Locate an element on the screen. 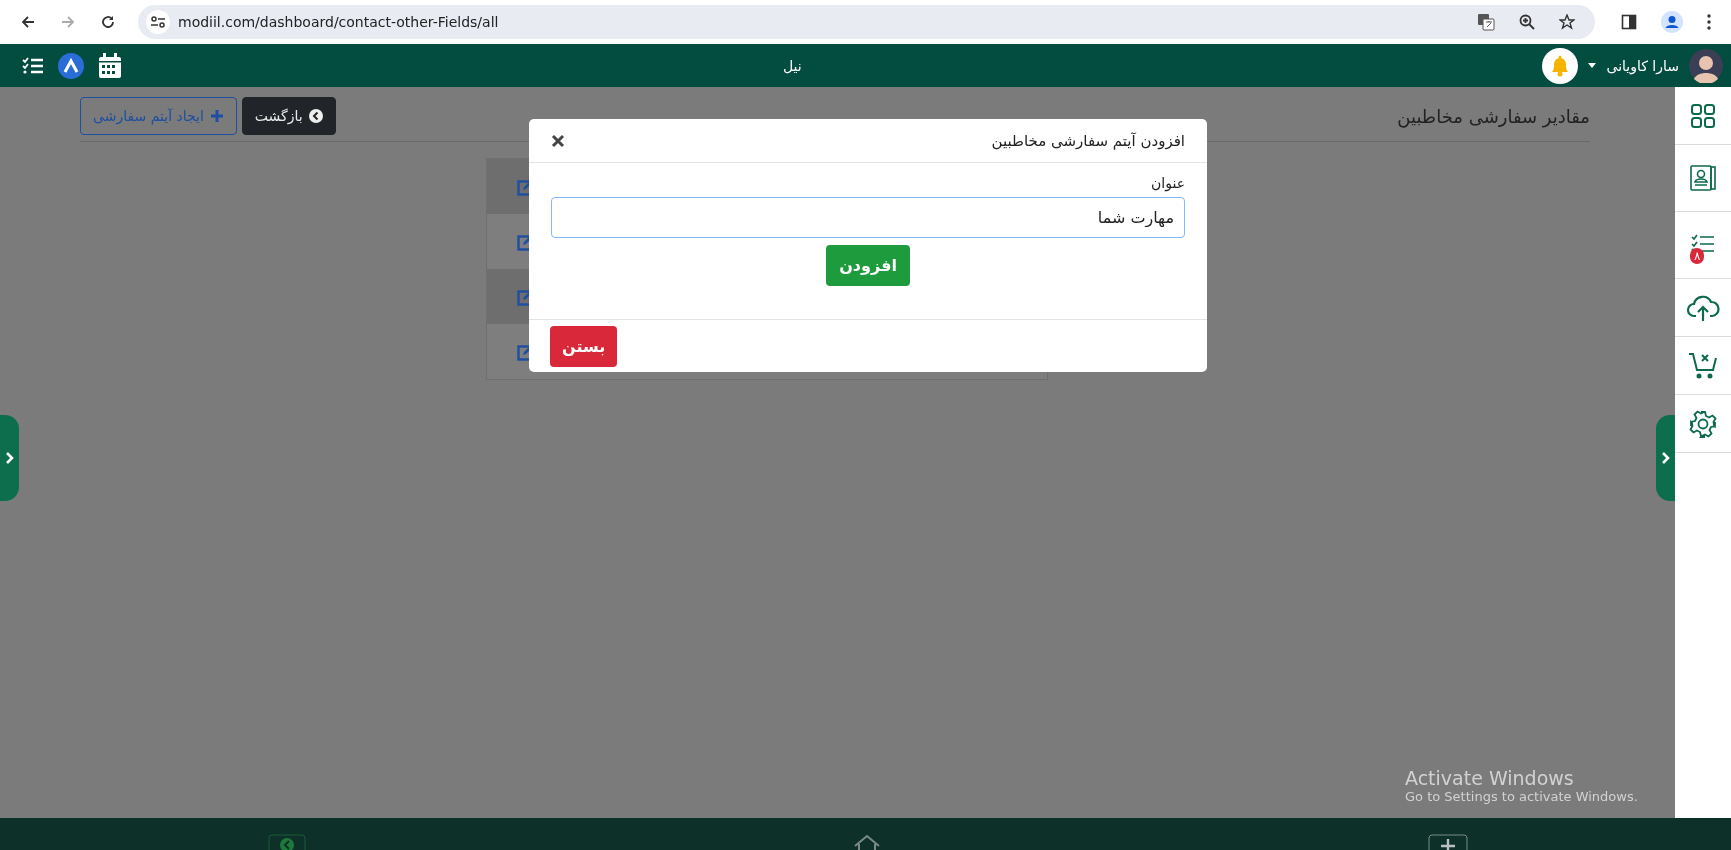  plus-icon is located at coordinates (216, 116).